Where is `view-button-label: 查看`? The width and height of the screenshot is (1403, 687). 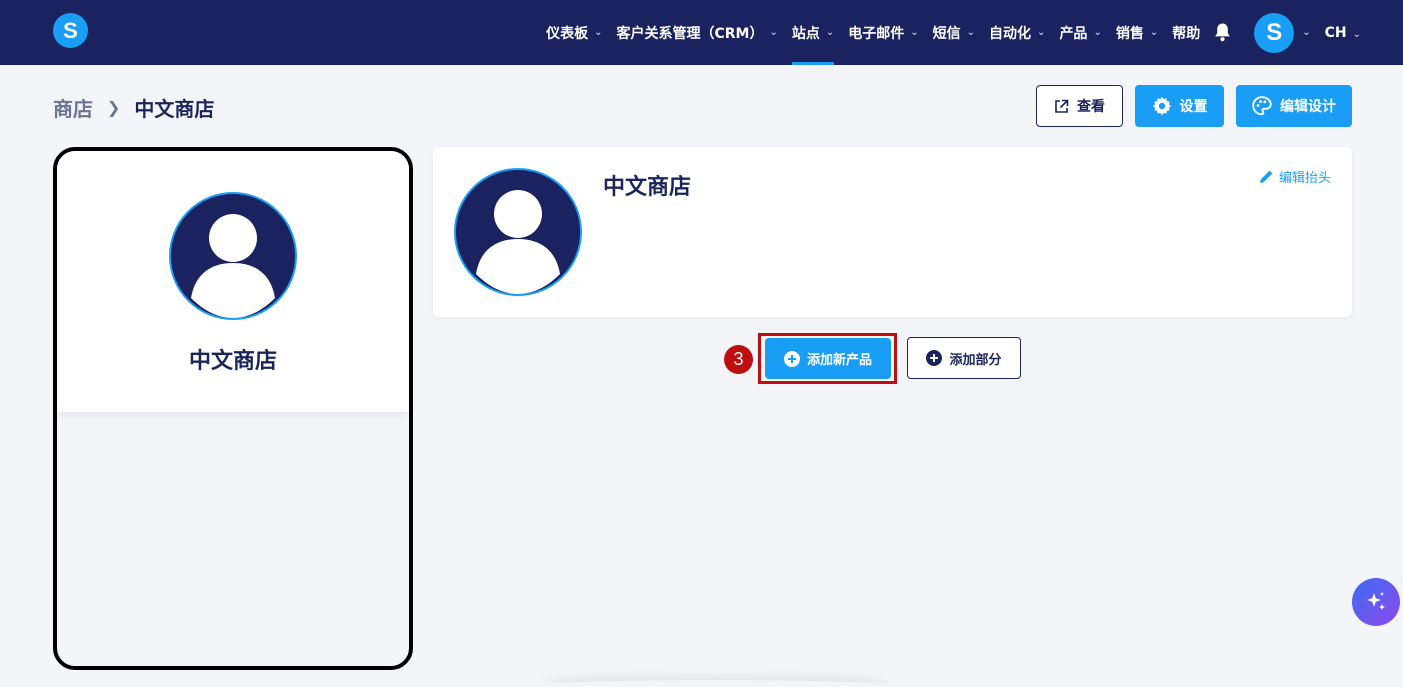 view-button-label: 查看 is located at coordinates (1091, 107).